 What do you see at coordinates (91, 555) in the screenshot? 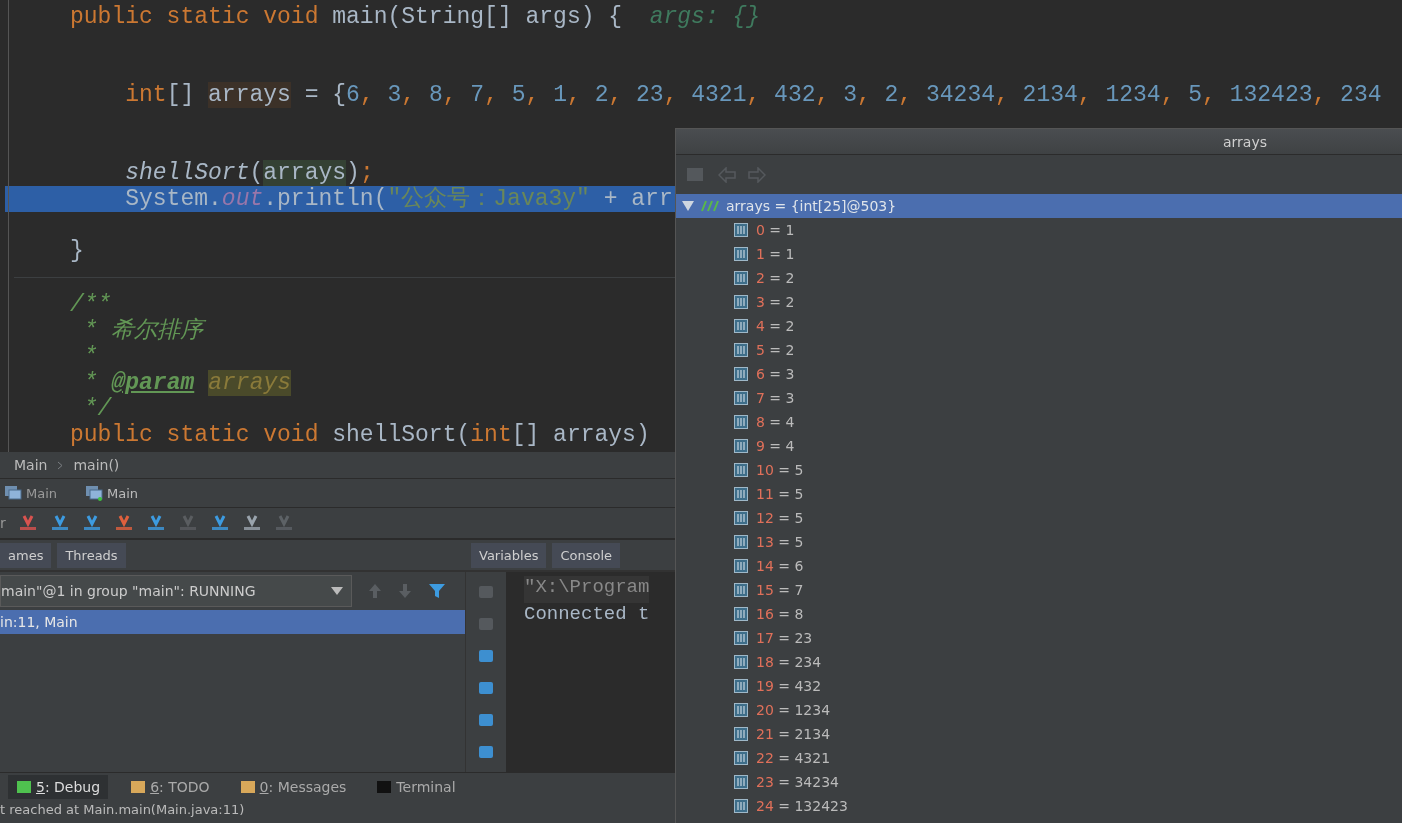
I see `panel-tab: Threads` at bounding box center [91, 555].